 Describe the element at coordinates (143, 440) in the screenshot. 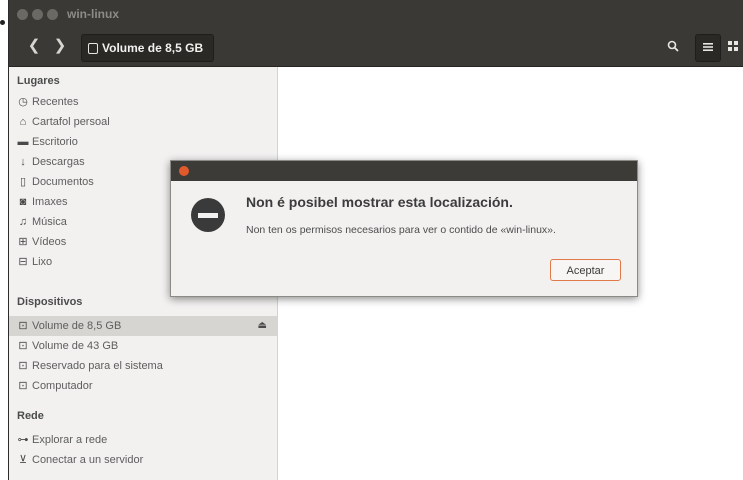

I see `sidebar-item-explorar-rede: ⊶ Explorar a rede` at that location.